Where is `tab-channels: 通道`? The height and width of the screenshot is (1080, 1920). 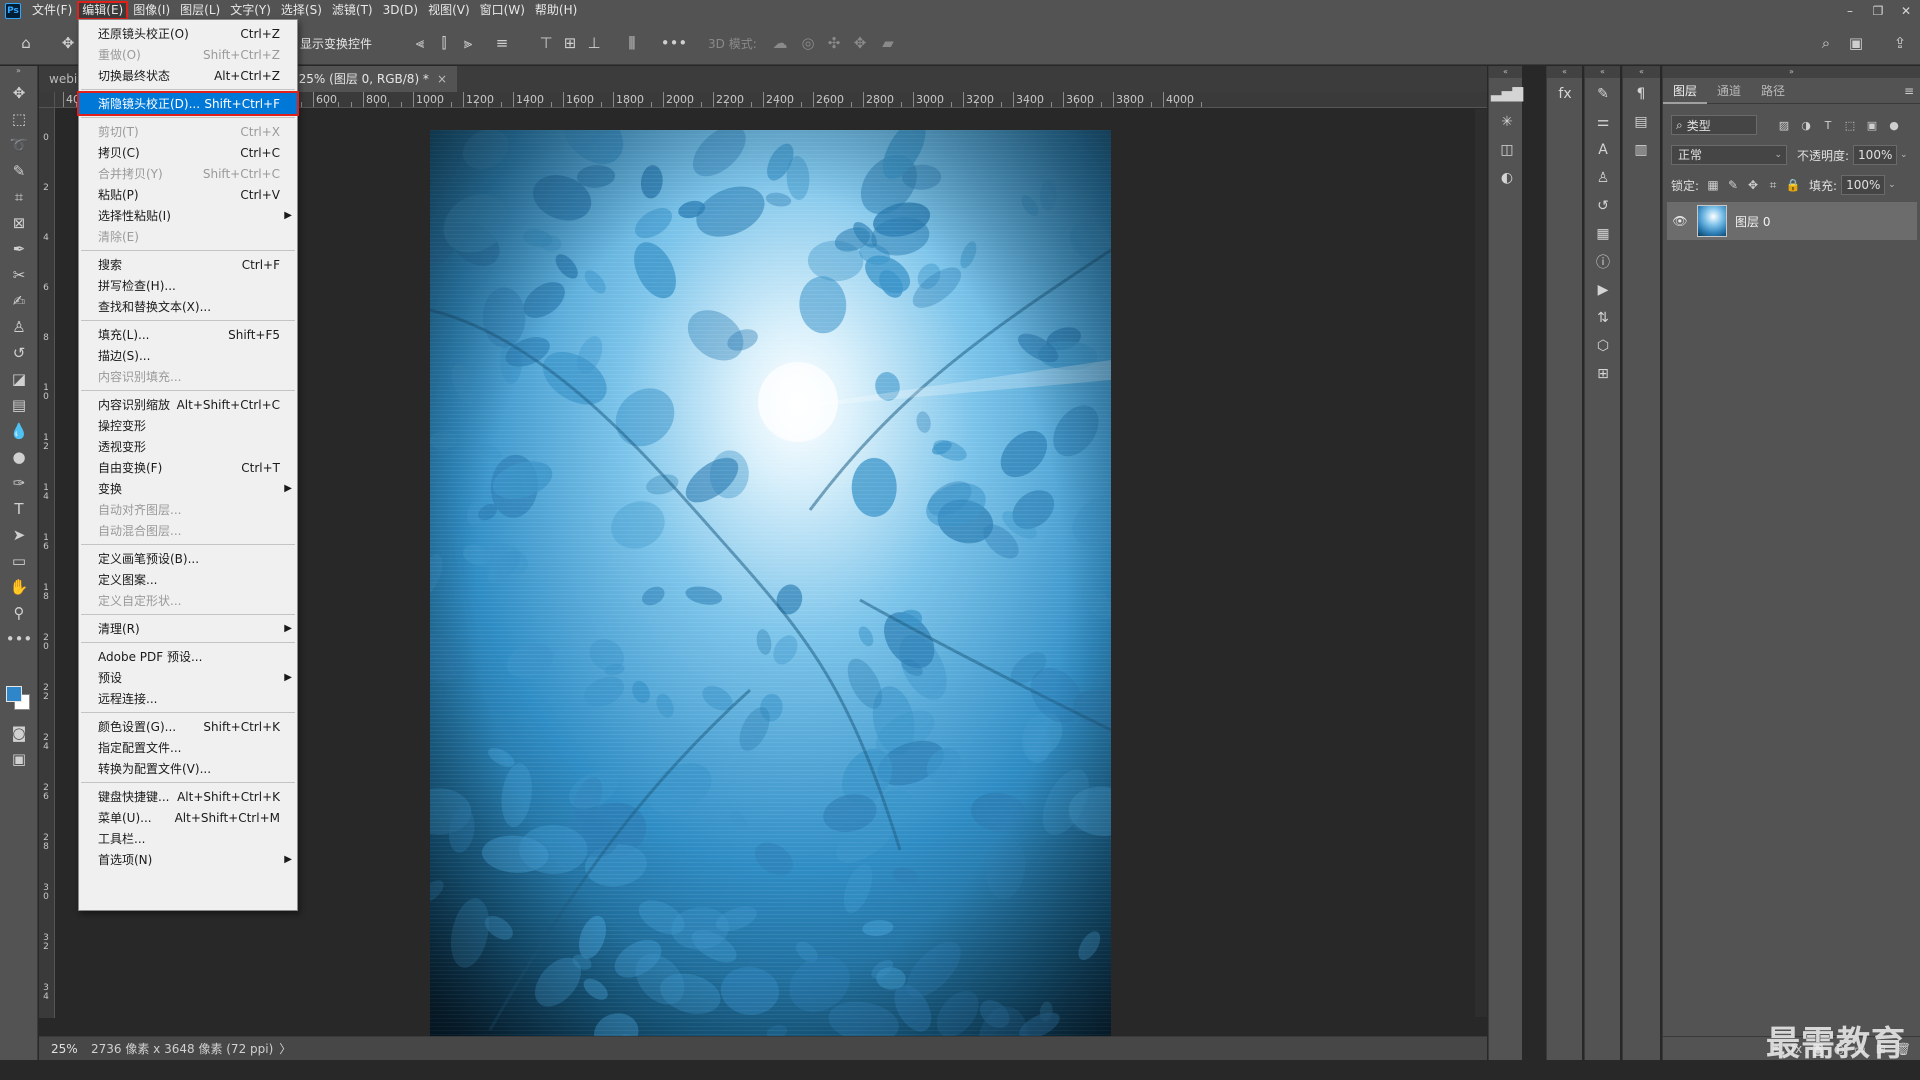 tab-channels: 通道 is located at coordinates (1729, 91).